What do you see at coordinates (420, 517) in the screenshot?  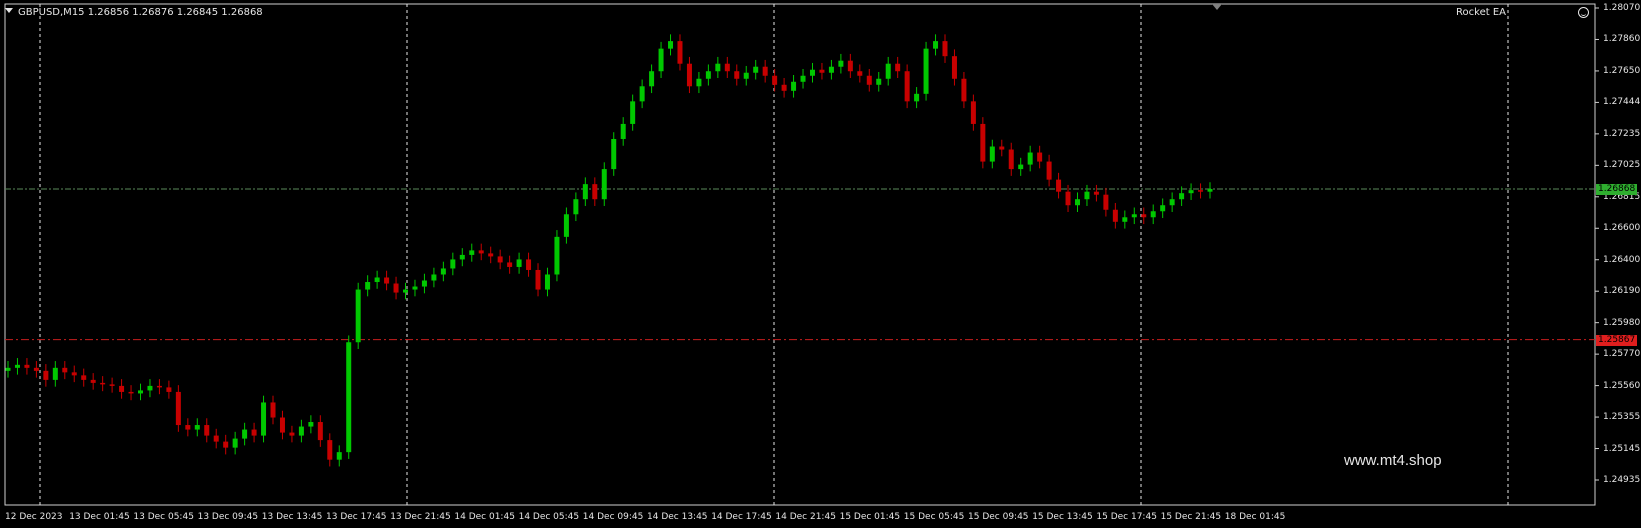 I see `time-axis-label: 13 Dec 21:45` at bounding box center [420, 517].